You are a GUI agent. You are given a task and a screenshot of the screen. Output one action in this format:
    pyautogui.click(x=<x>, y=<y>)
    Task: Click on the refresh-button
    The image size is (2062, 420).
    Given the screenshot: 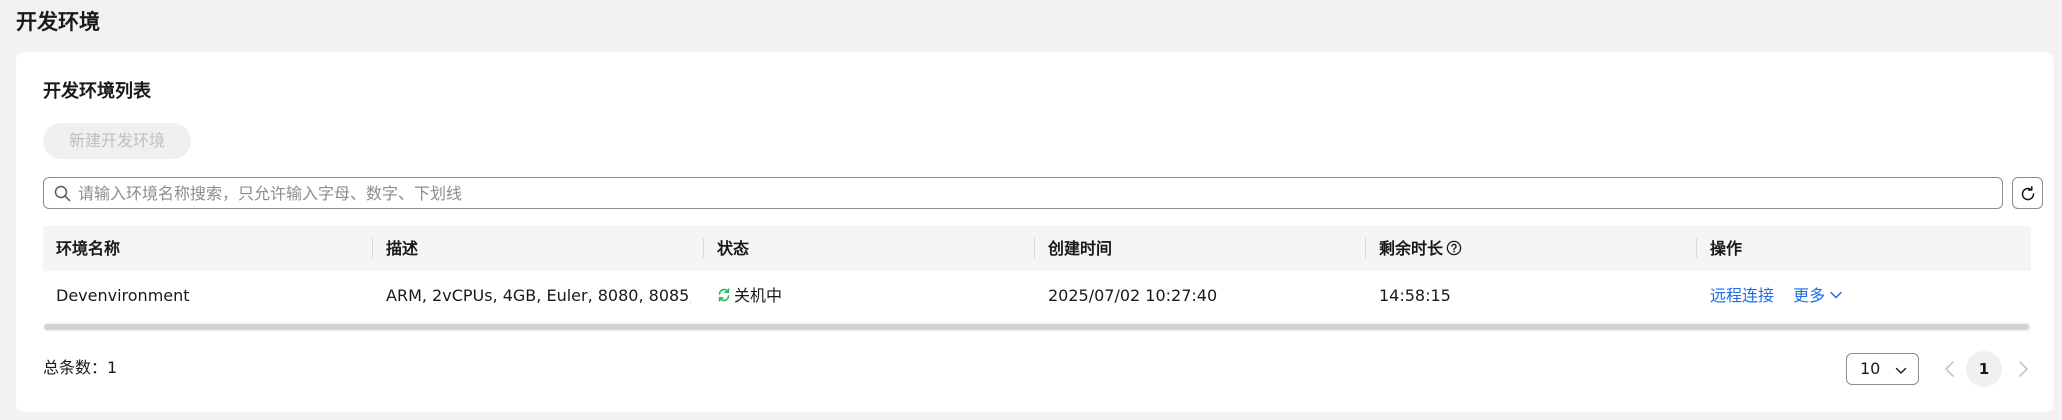 What is the action you would take?
    pyautogui.click(x=2027, y=193)
    